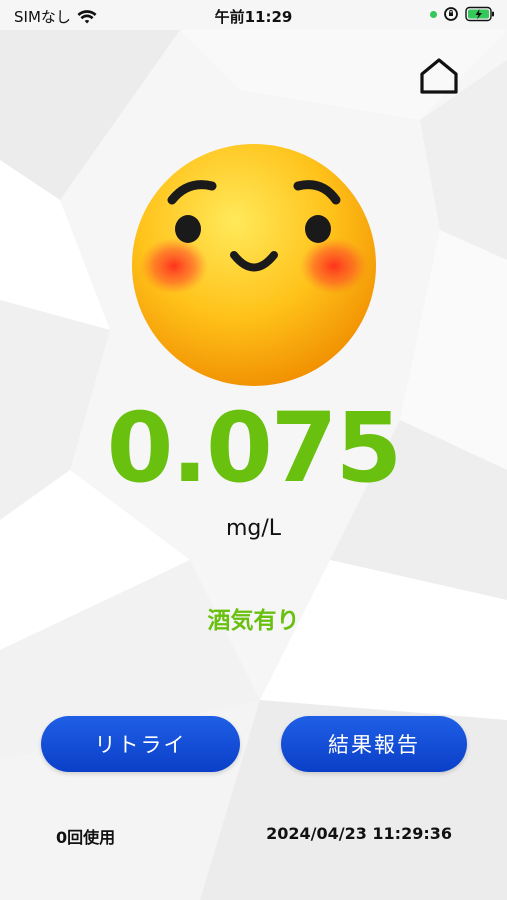 The image size is (507, 900). I want to click on measurement-timestamp: 2024/04/23 11:29:36, so click(359, 833).